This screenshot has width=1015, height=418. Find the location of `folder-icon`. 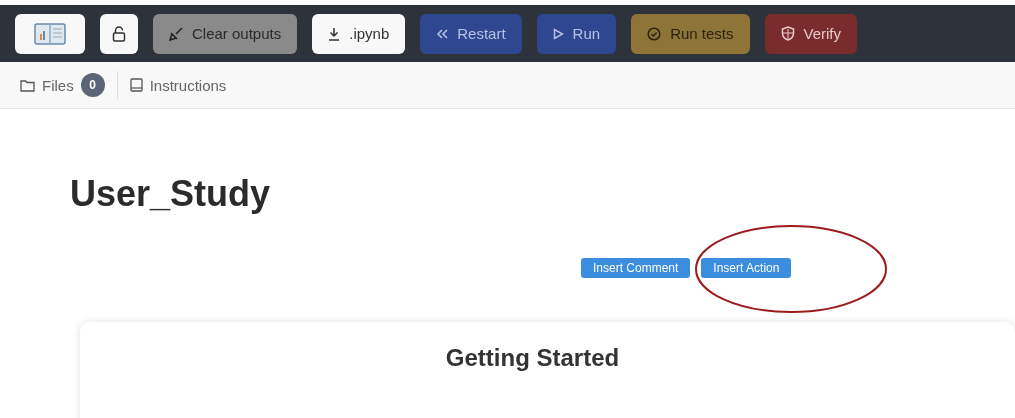

folder-icon is located at coordinates (27, 85).